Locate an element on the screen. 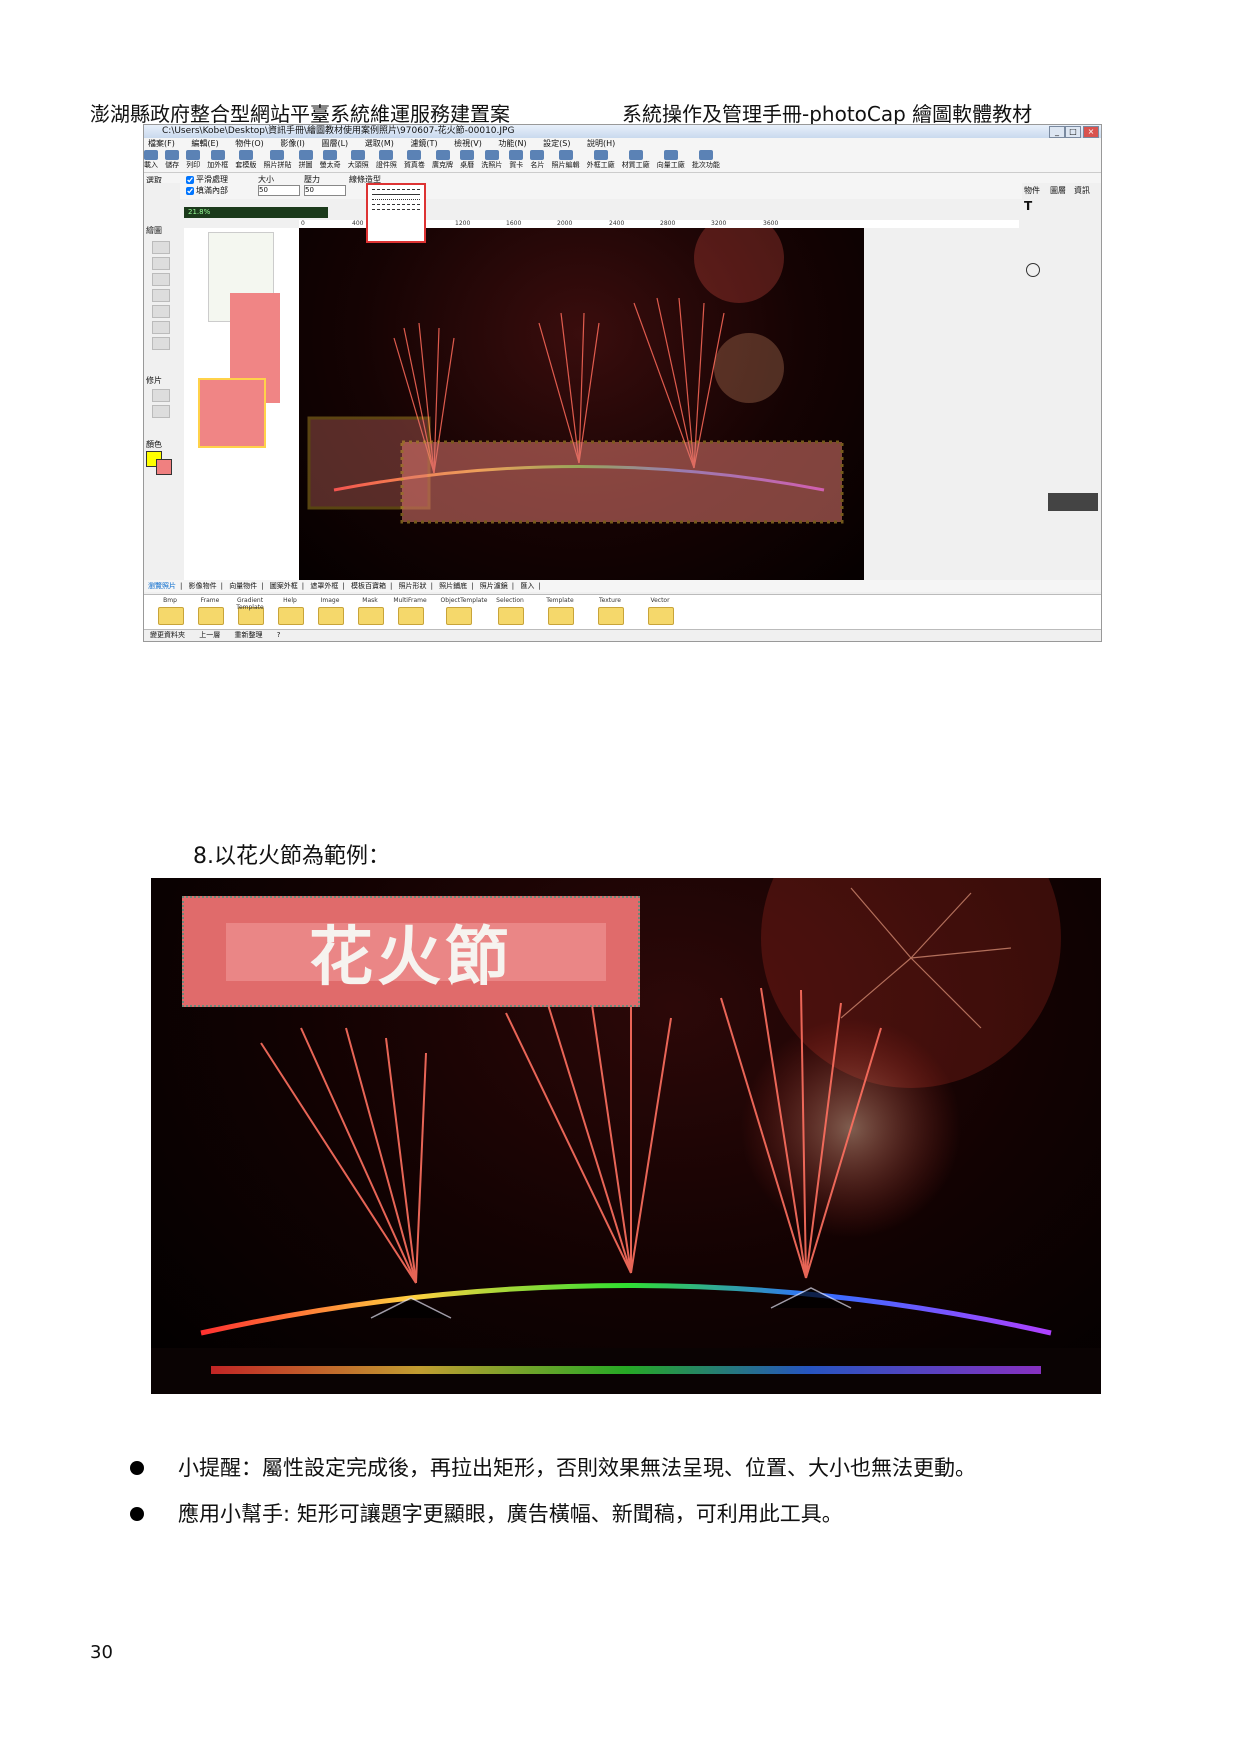 Image resolution: width=1240 pixels, height=1754 pixels. toolbar-calendar: 桌曆 is located at coordinates (467, 160).